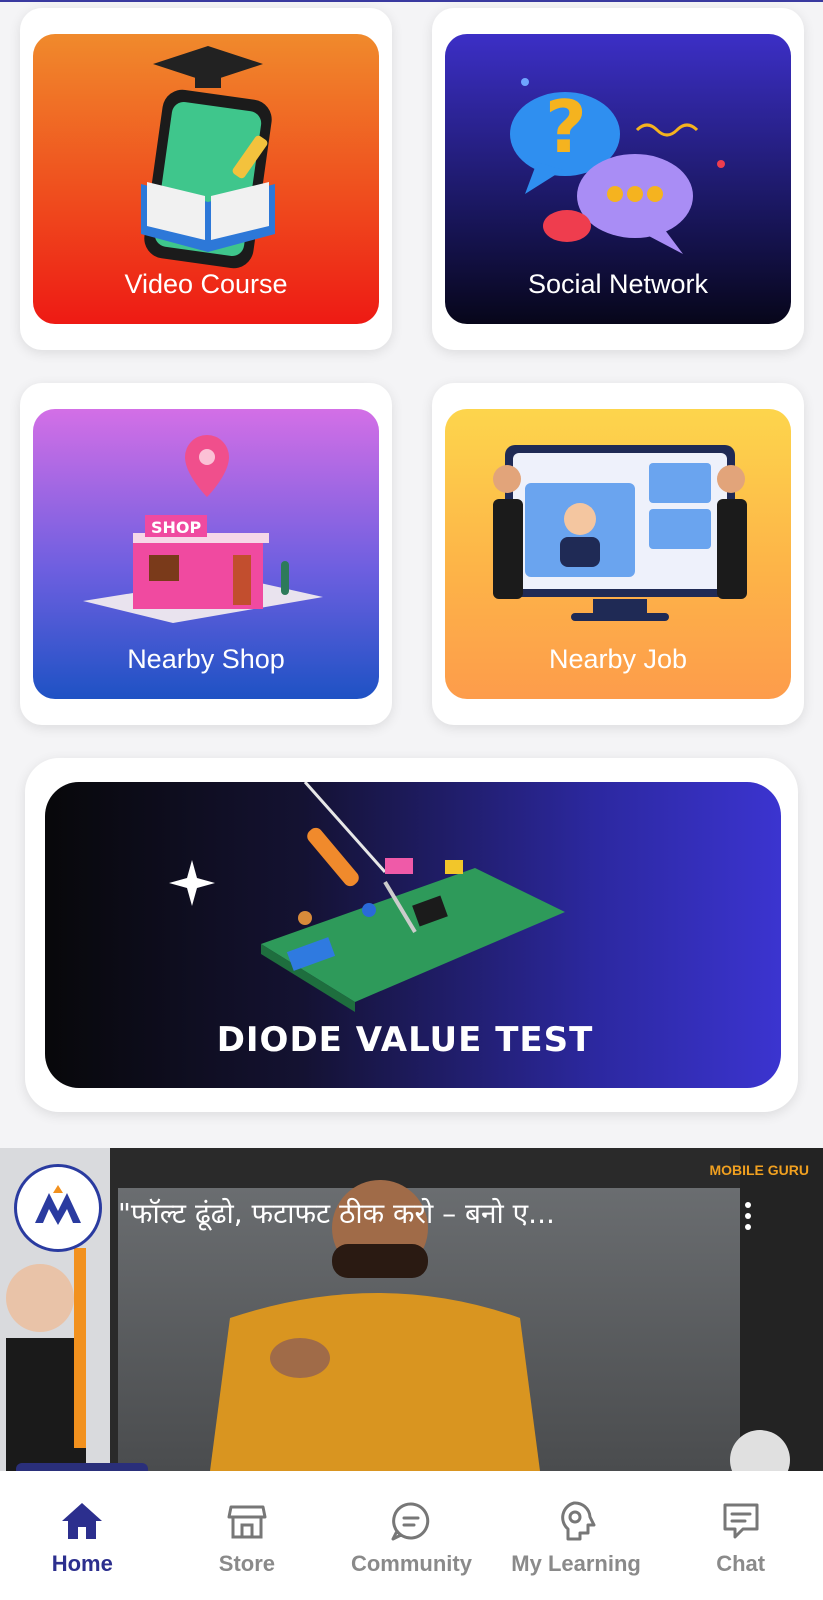 The image size is (823, 1600). Describe the element at coordinates (405, 1040) in the screenshot. I see `diode-test-label: DIODE VALUE TEST` at that location.